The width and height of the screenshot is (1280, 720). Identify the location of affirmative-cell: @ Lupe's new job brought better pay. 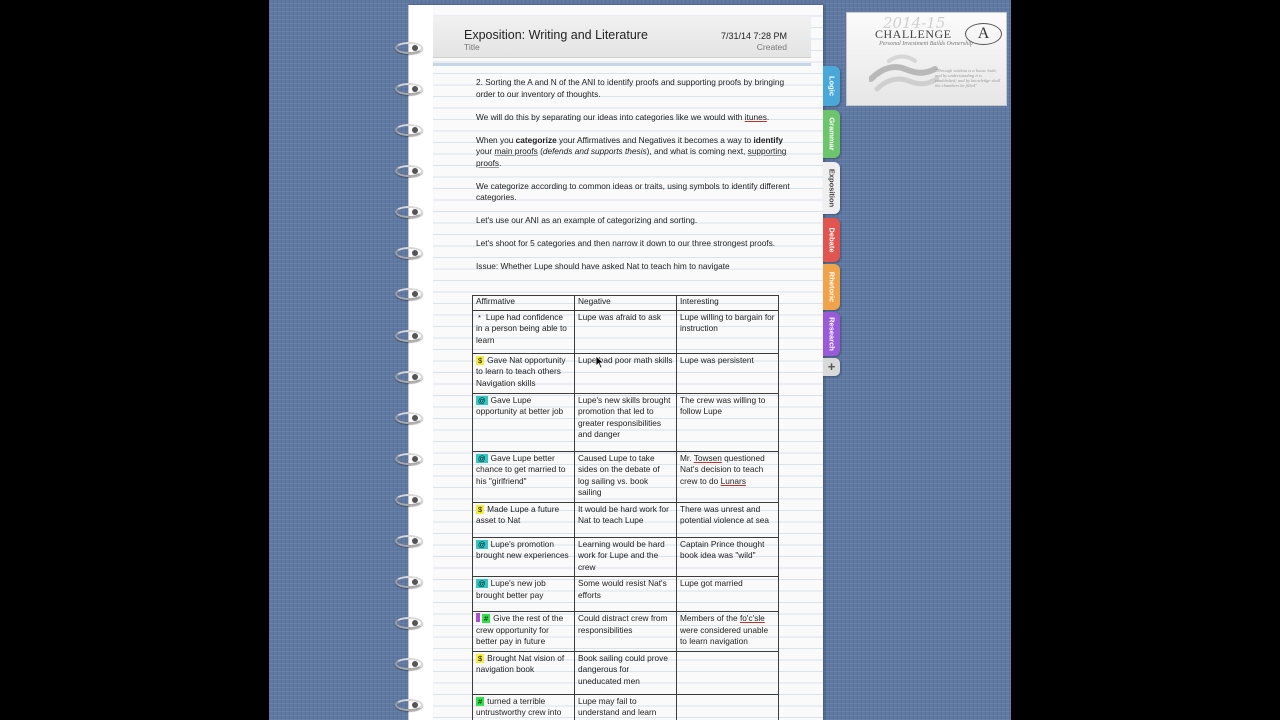
(523, 594).